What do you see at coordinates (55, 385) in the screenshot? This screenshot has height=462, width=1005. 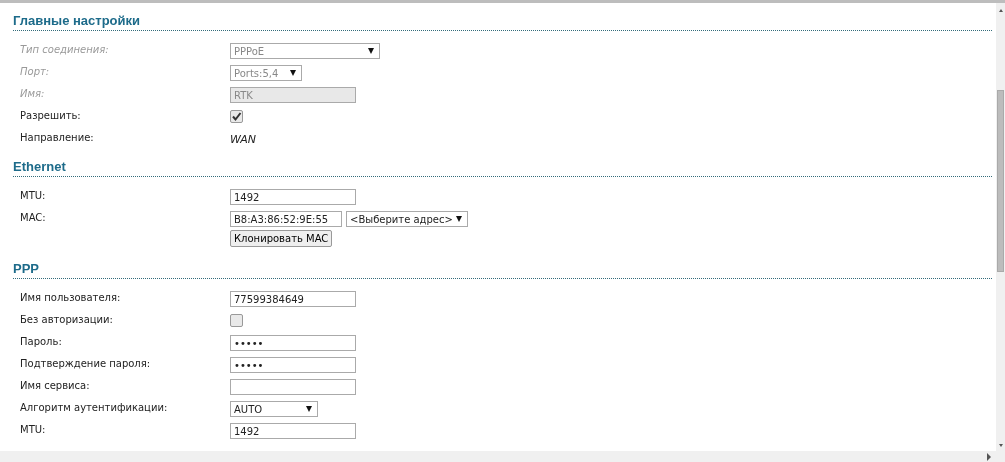 I see `field-label: Имя сервиса:` at bounding box center [55, 385].